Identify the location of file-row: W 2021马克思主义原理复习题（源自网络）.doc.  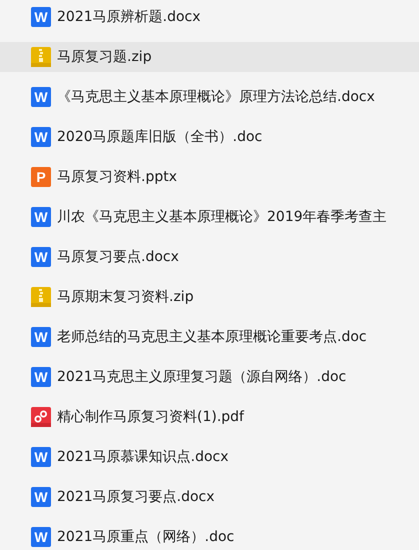
(209, 377).